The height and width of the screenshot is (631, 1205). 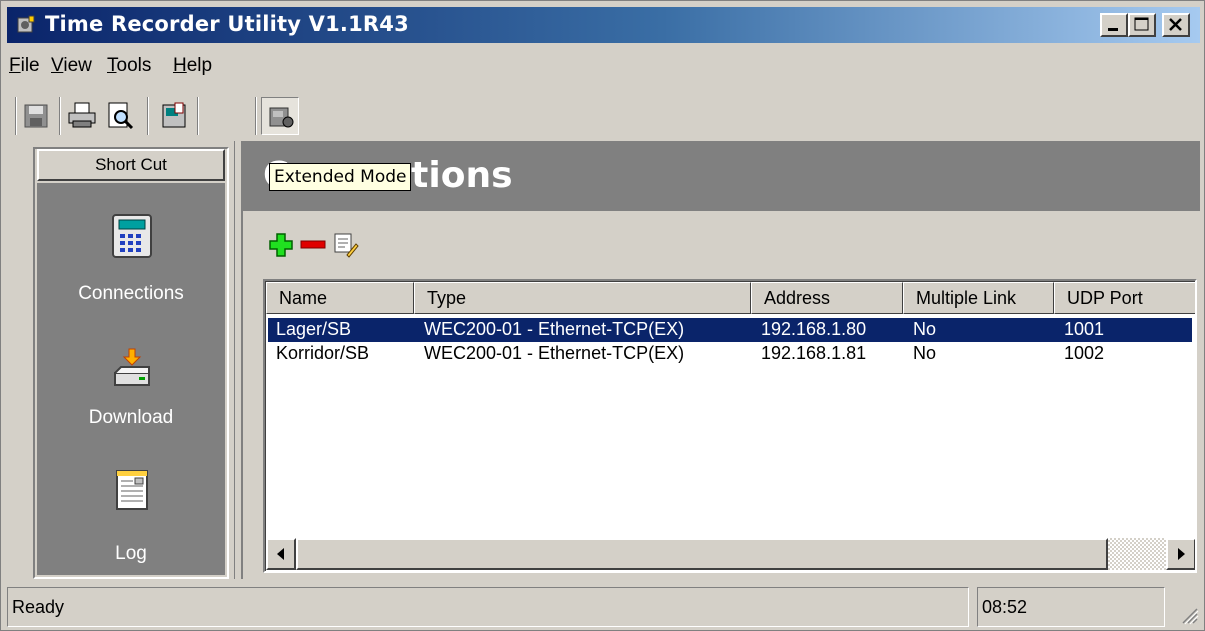 I want to click on close-icon, so click(x=1175, y=24).